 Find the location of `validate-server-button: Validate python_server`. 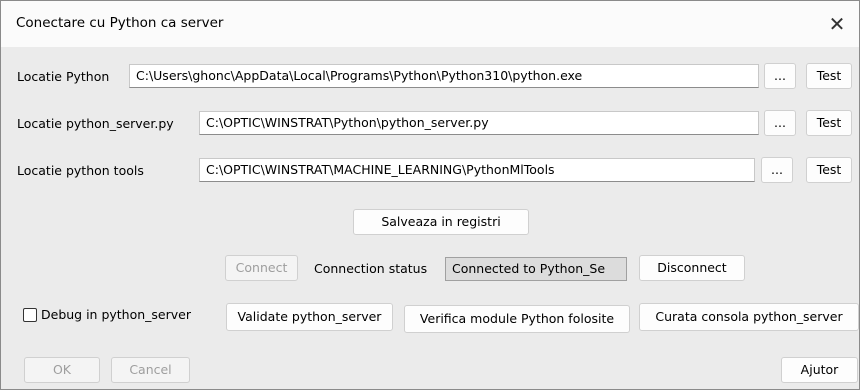

validate-server-button: Validate python_server is located at coordinates (309, 317).